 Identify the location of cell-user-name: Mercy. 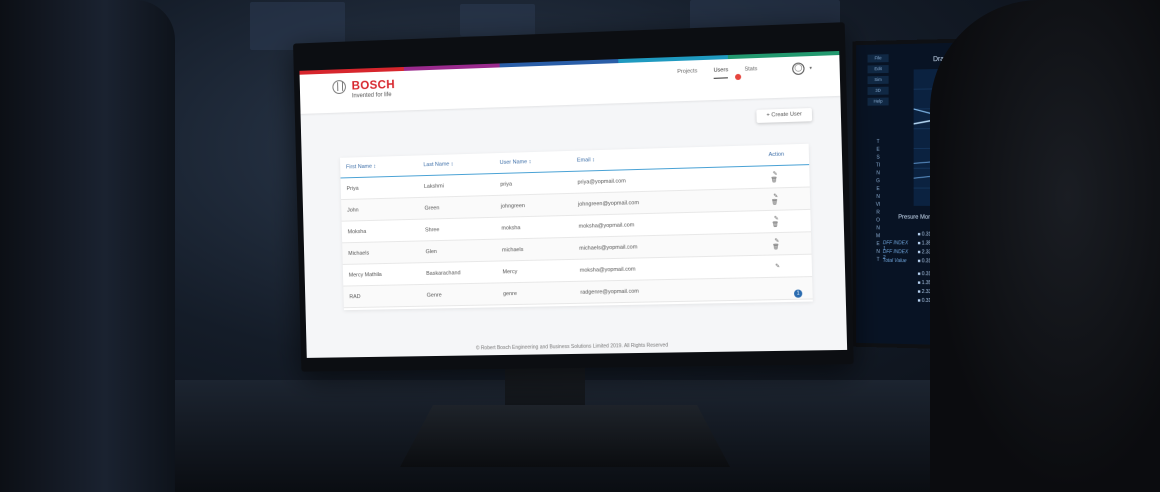
(510, 271).